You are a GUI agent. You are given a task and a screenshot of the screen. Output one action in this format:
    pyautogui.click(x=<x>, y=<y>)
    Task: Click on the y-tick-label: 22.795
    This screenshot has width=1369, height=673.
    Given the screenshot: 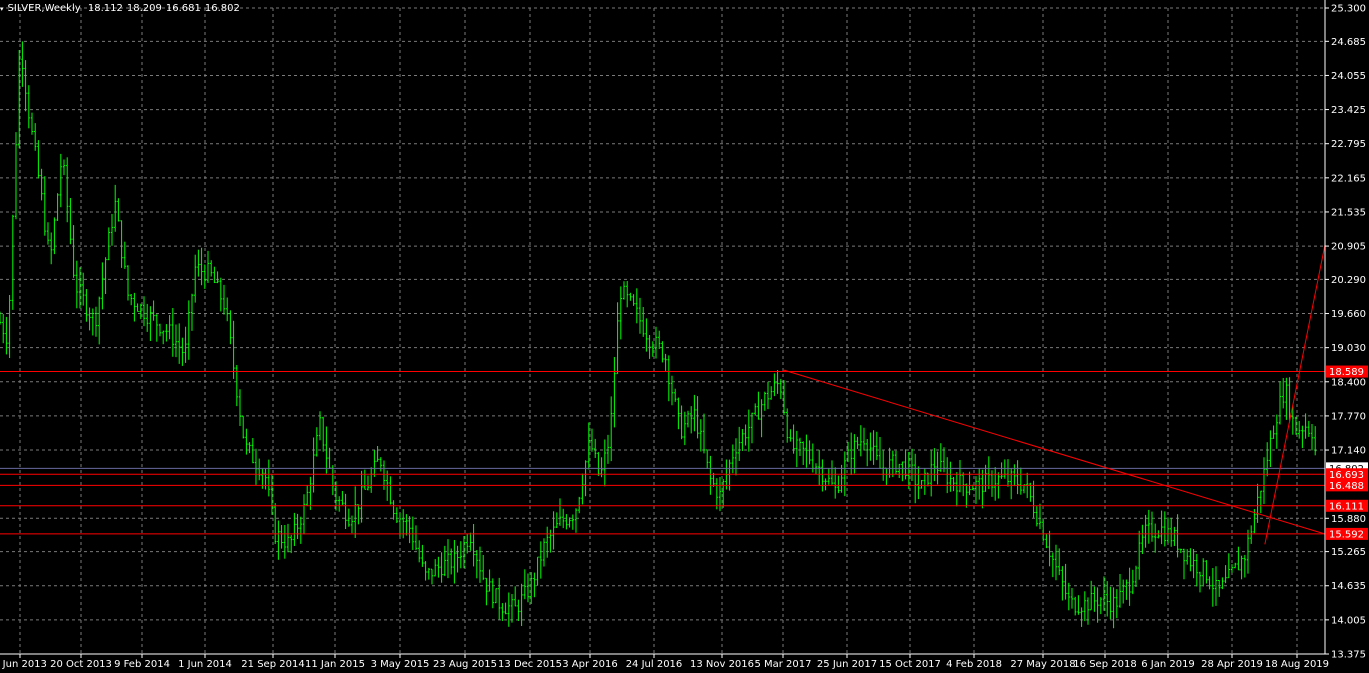 What is the action you would take?
    pyautogui.click(x=1348, y=144)
    